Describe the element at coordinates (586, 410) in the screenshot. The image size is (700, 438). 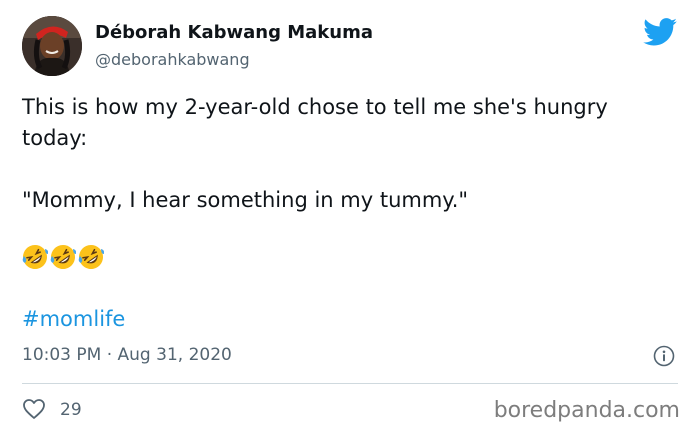
I see `watermark: boredpanda.com` at that location.